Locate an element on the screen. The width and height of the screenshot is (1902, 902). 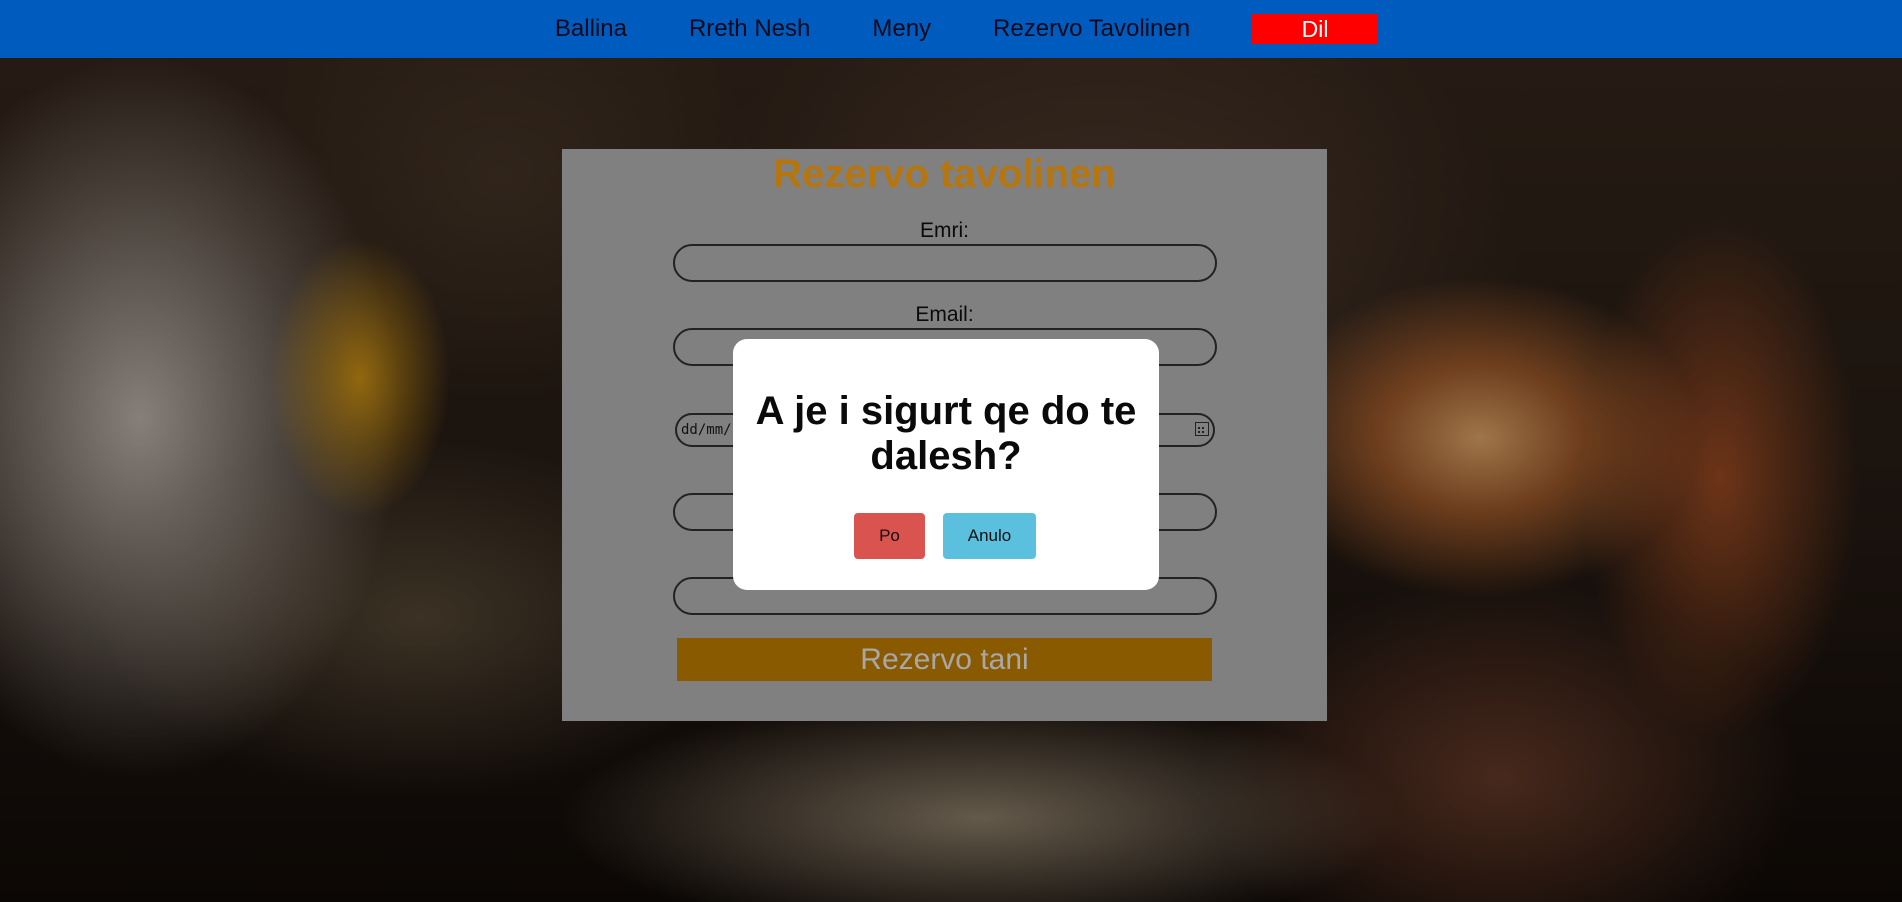
nav-item-meny: Meny is located at coordinates (901, 29).